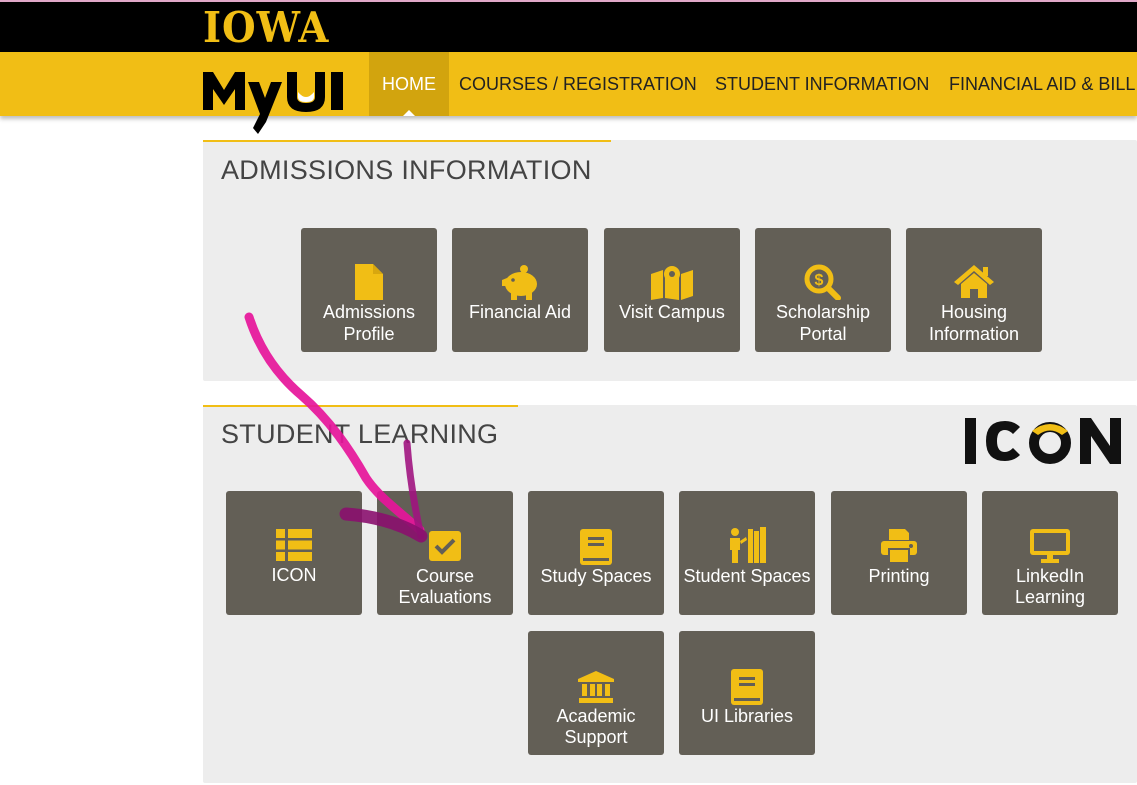 The image size is (1137, 785). I want to click on tile-label: Scholarship, so click(823, 312).